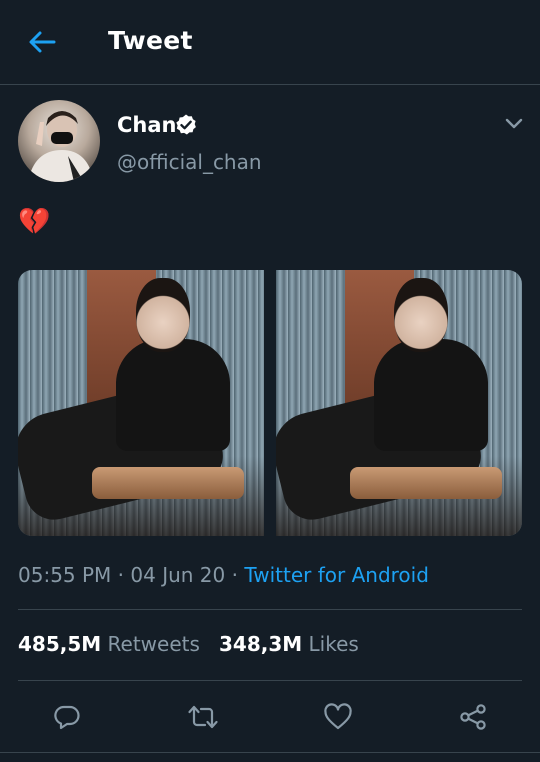  I want to click on tweet-text: 💔, so click(34, 222).